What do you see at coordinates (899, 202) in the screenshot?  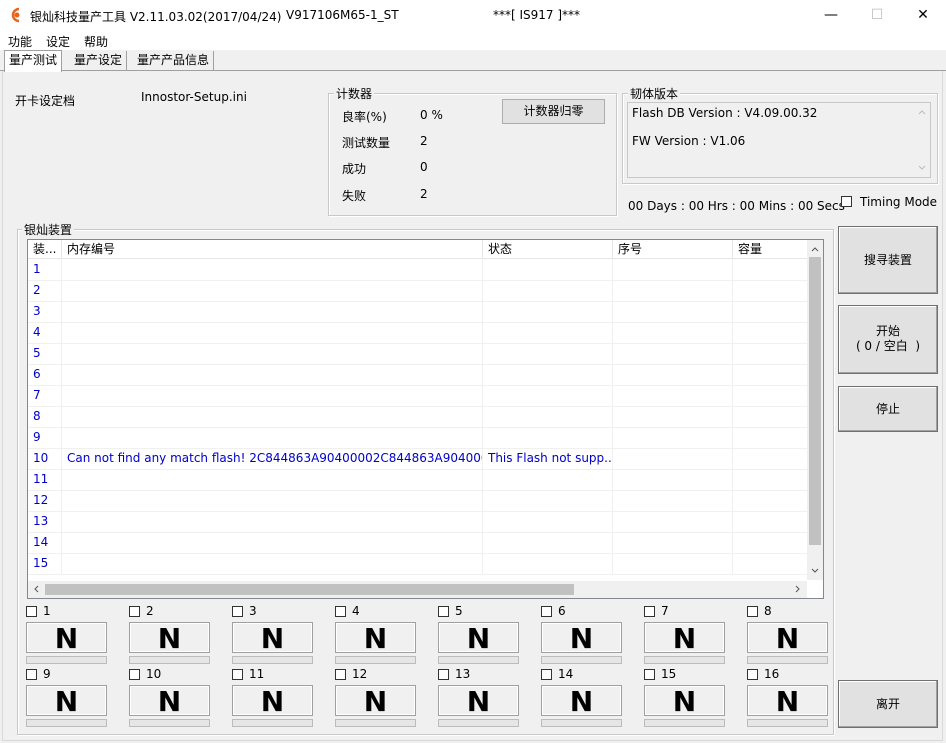 I see `timing-mode-label: Timing Mode` at bounding box center [899, 202].